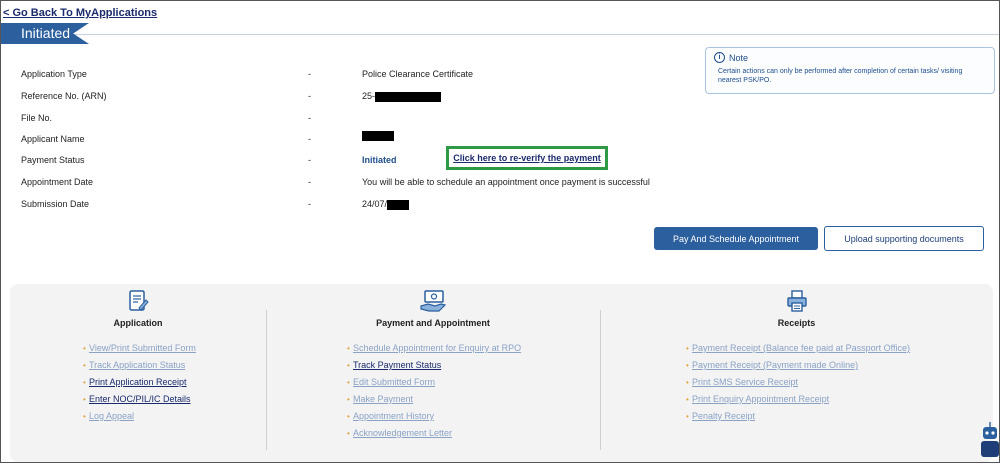 The height and width of the screenshot is (464, 1000). I want to click on receipts-title: Receipts, so click(796, 323).